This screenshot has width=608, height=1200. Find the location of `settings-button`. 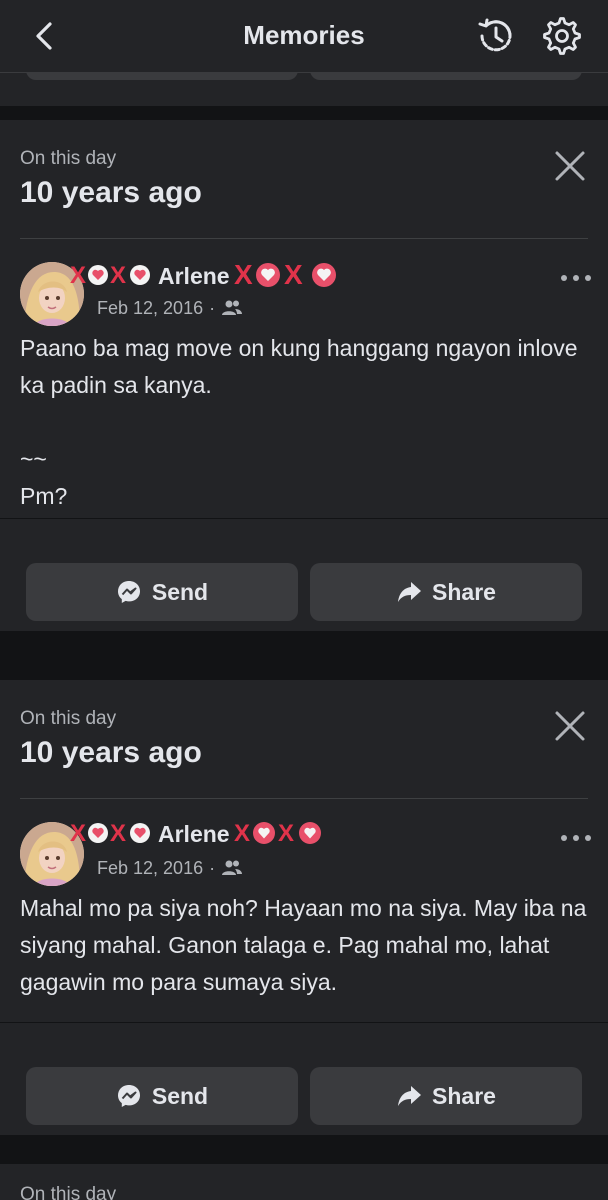

settings-button is located at coordinates (562, 36).